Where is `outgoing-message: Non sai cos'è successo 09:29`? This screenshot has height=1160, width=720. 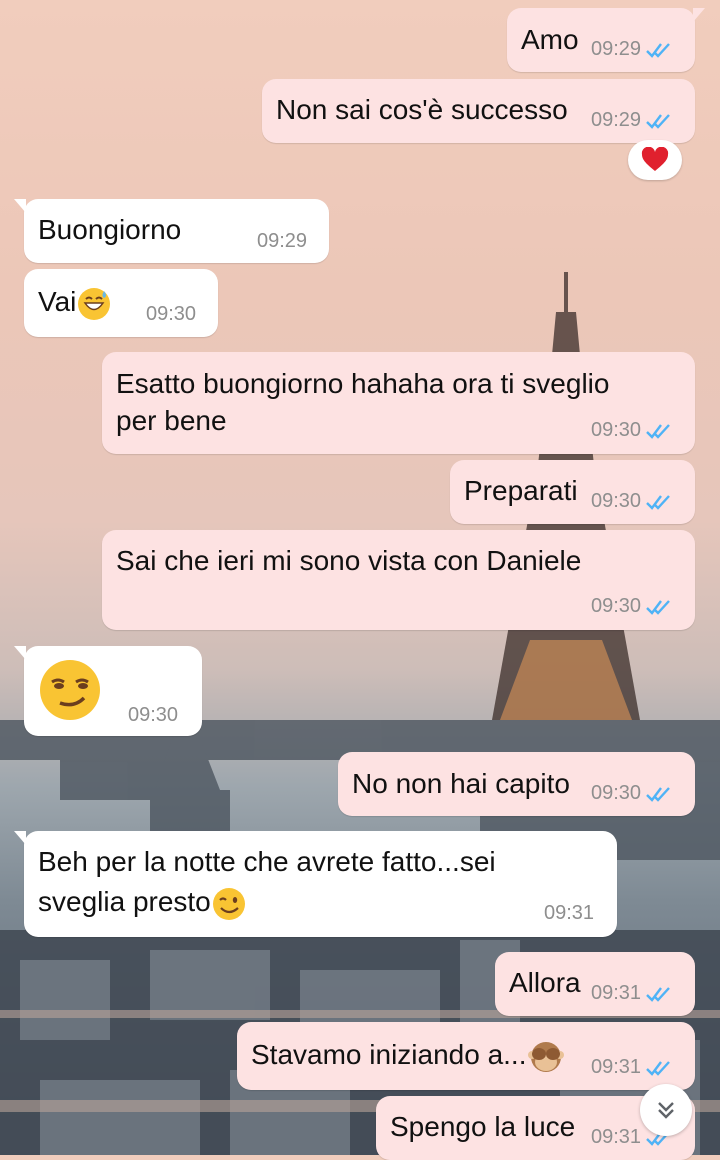 outgoing-message: Non sai cos'è successo 09:29 is located at coordinates (478, 111).